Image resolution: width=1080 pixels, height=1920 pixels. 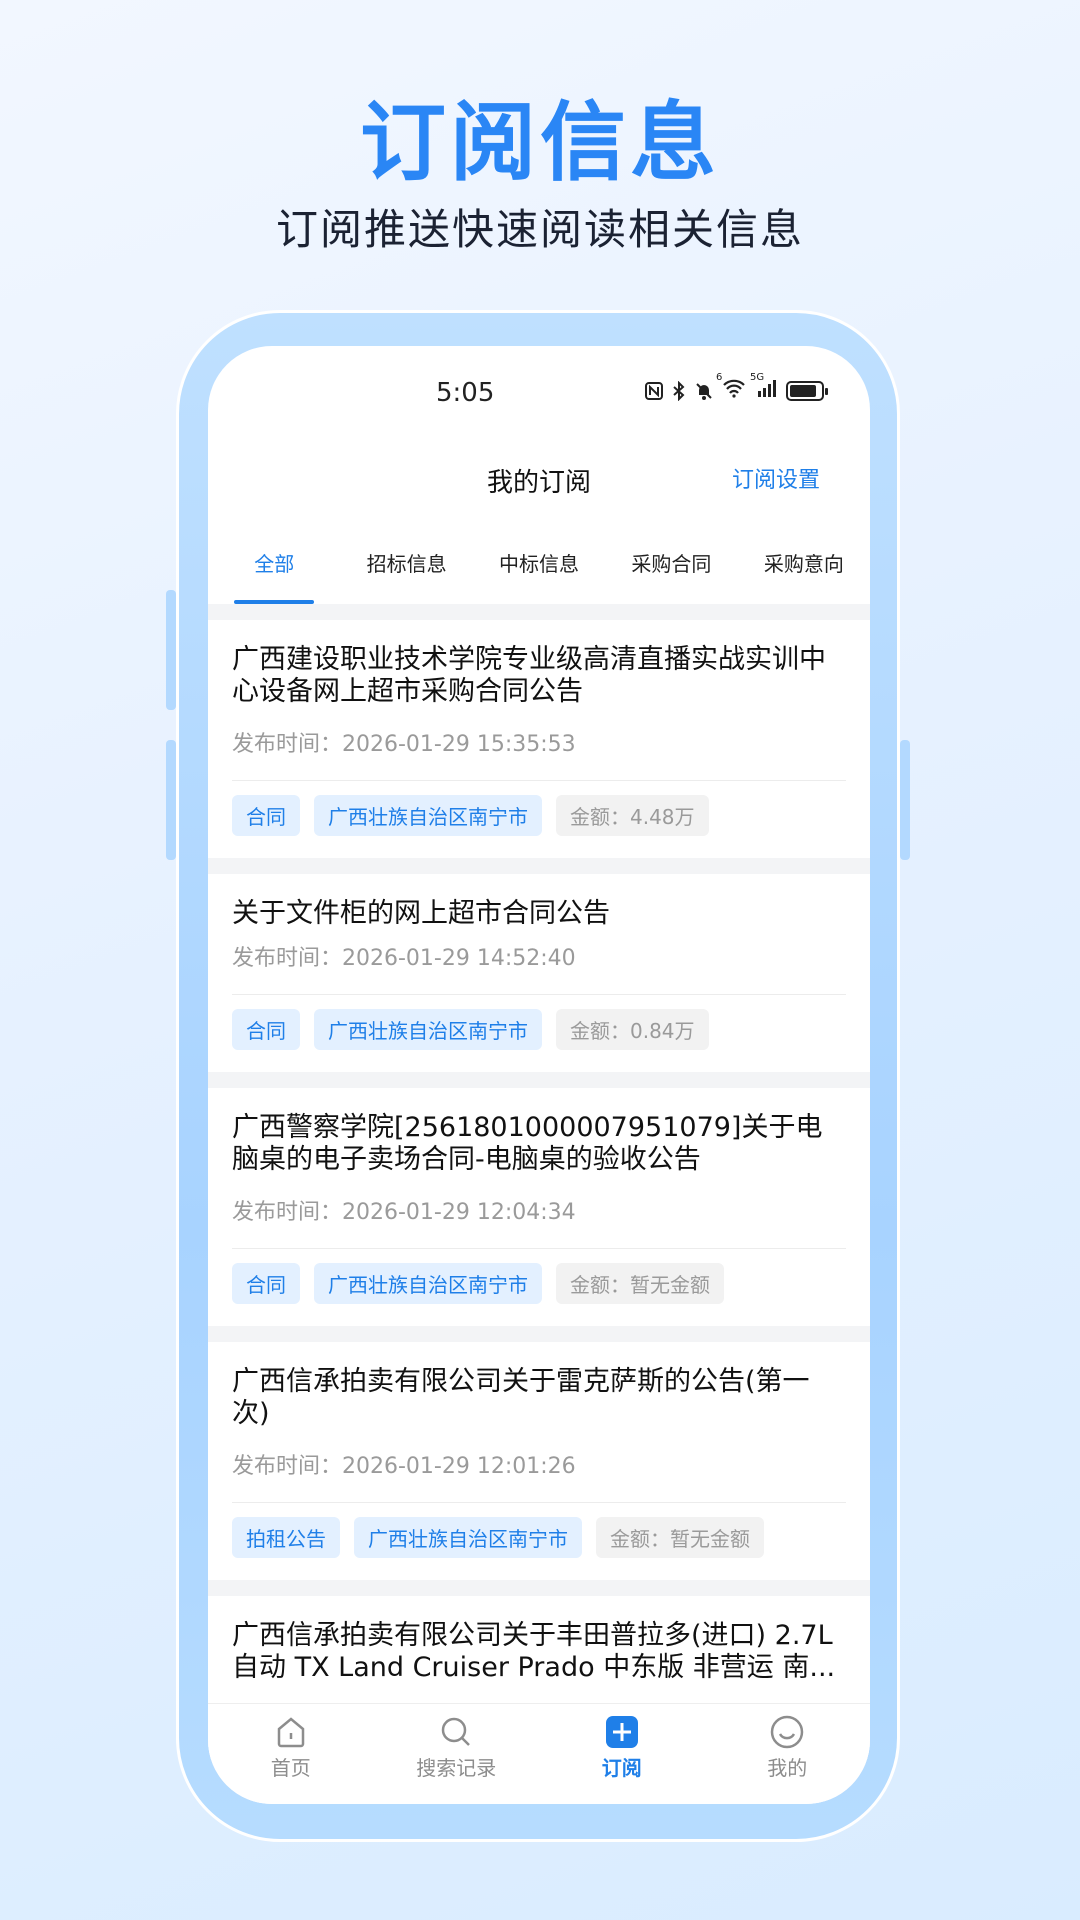 I want to click on plus-icon, so click(x=621, y=1732).